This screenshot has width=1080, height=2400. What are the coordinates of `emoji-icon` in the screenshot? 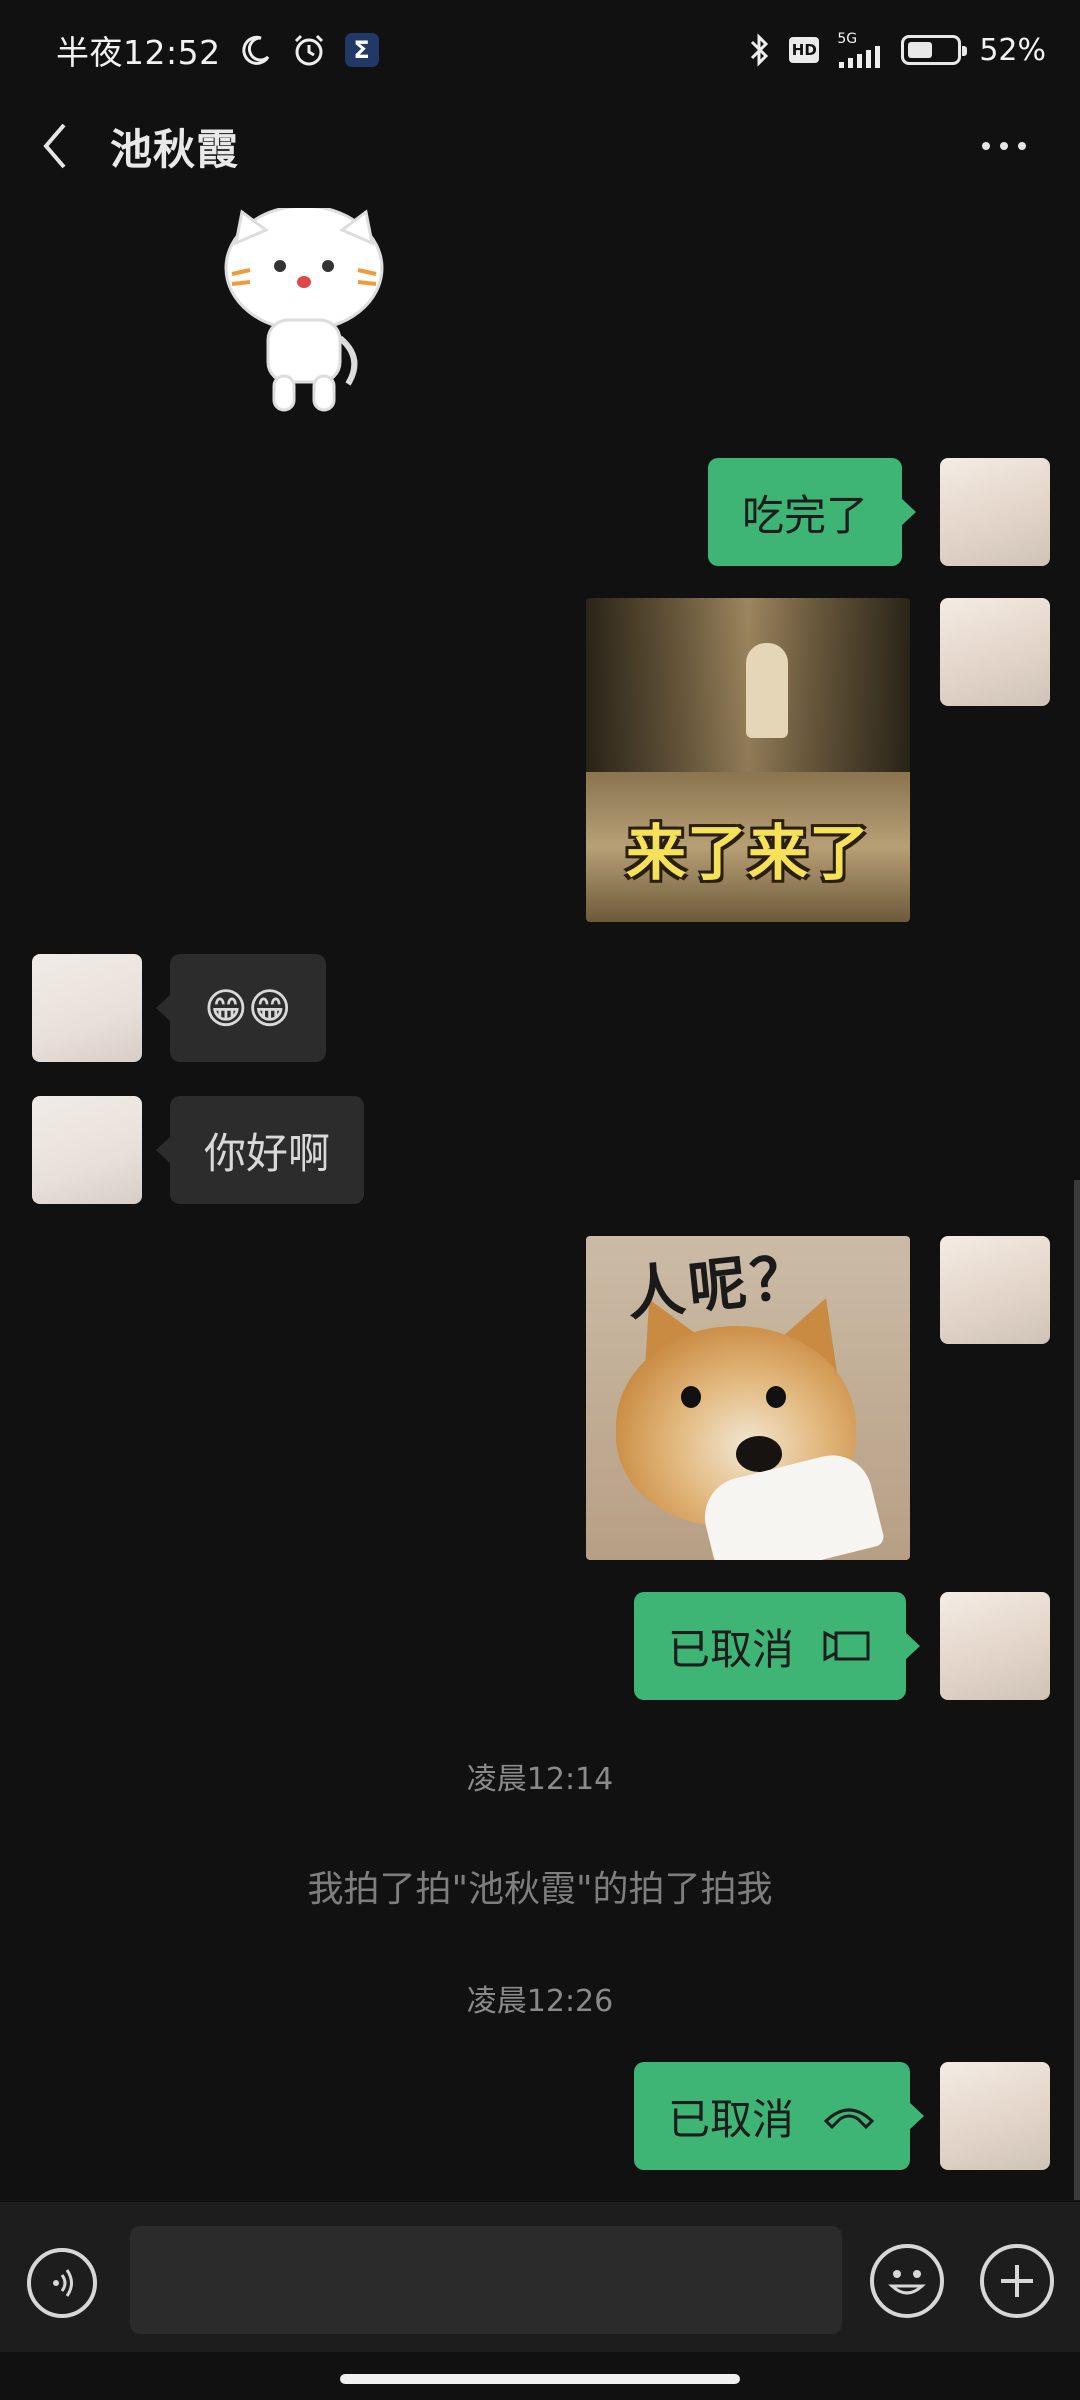 It's located at (907, 2282).